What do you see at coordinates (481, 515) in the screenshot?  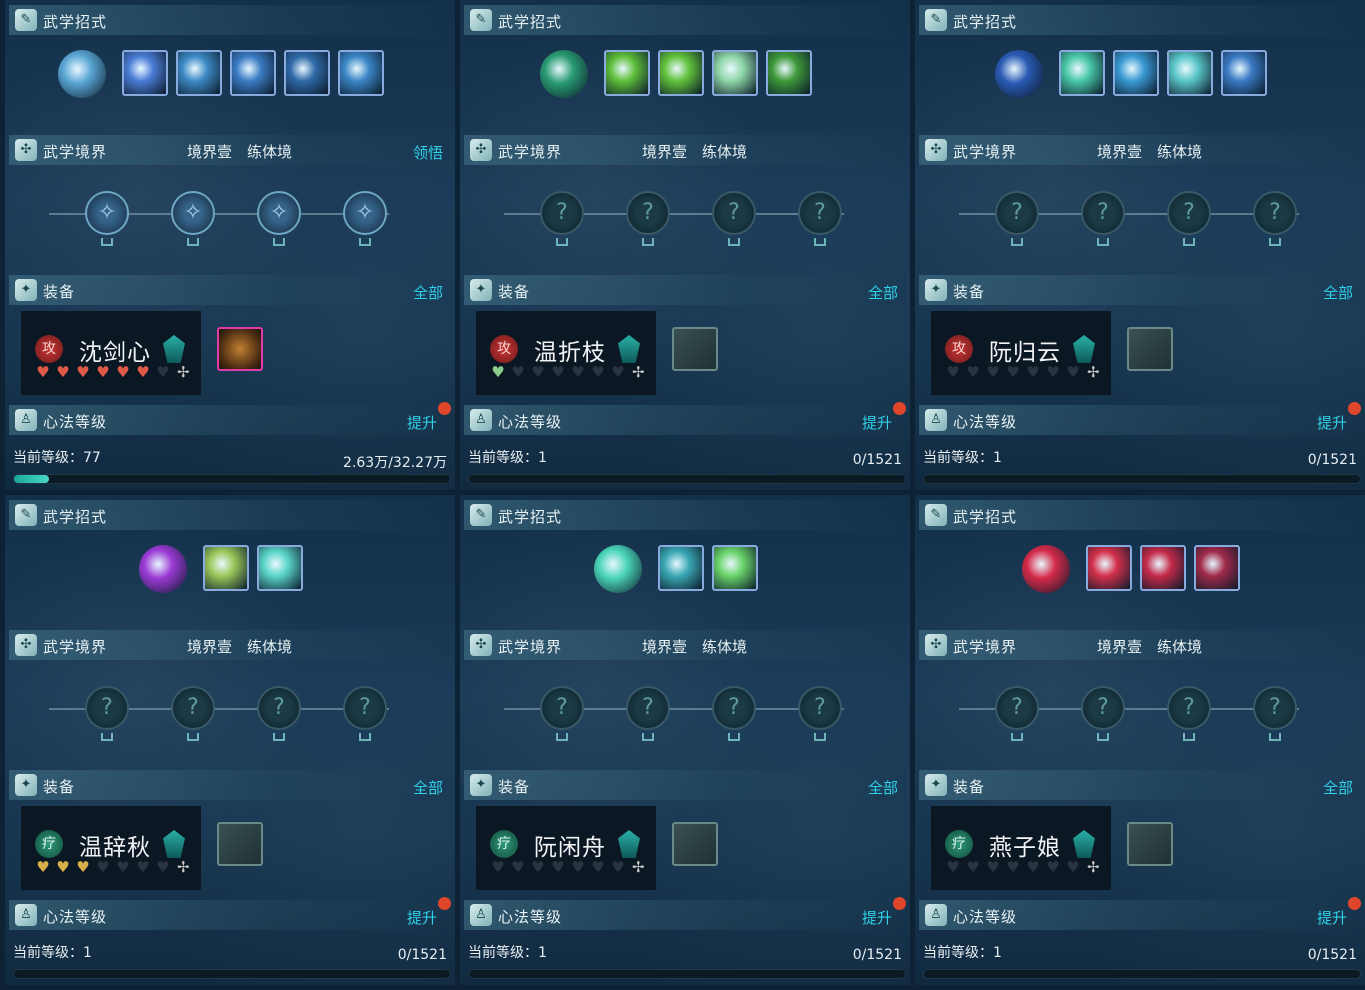 I see `sword-icon: ✎` at bounding box center [481, 515].